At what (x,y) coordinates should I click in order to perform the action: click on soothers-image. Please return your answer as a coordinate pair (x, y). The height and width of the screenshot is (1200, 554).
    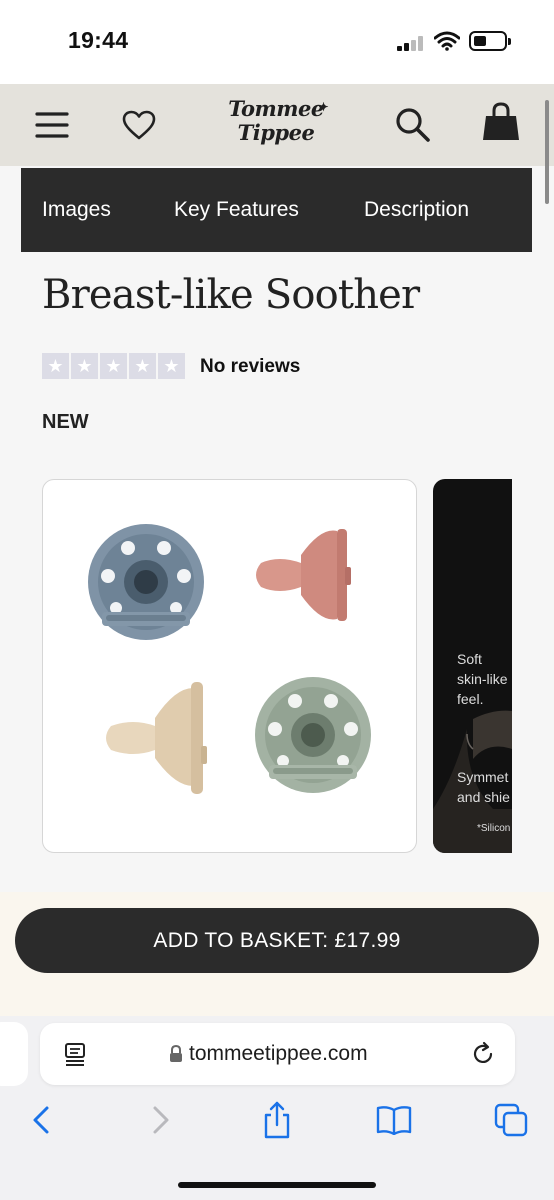
    Looking at the image, I should click on (229, 659).